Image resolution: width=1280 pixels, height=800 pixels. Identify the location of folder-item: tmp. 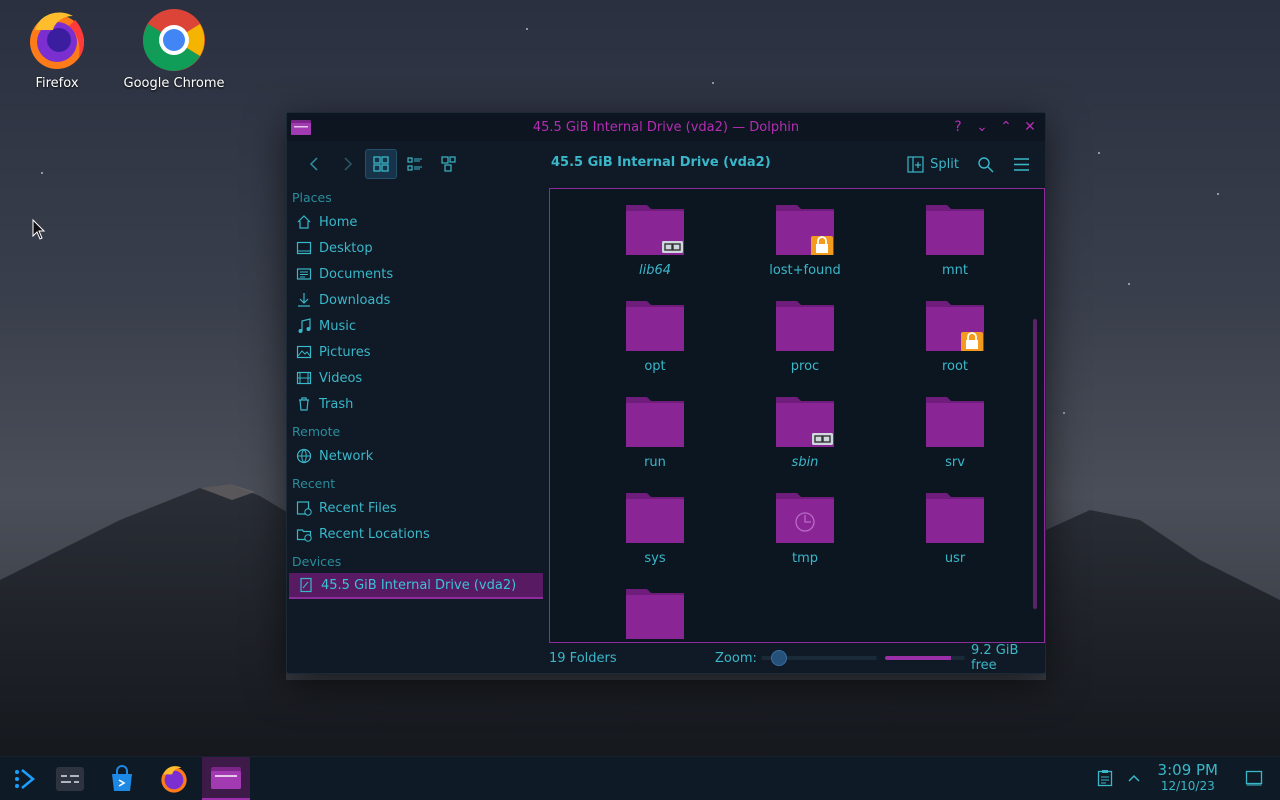
(805, 539).